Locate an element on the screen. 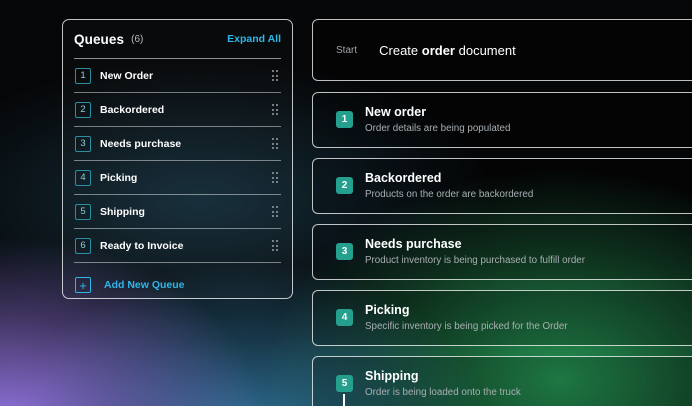  queue-item: 2 Backordered is located at coordinates (177, 110).